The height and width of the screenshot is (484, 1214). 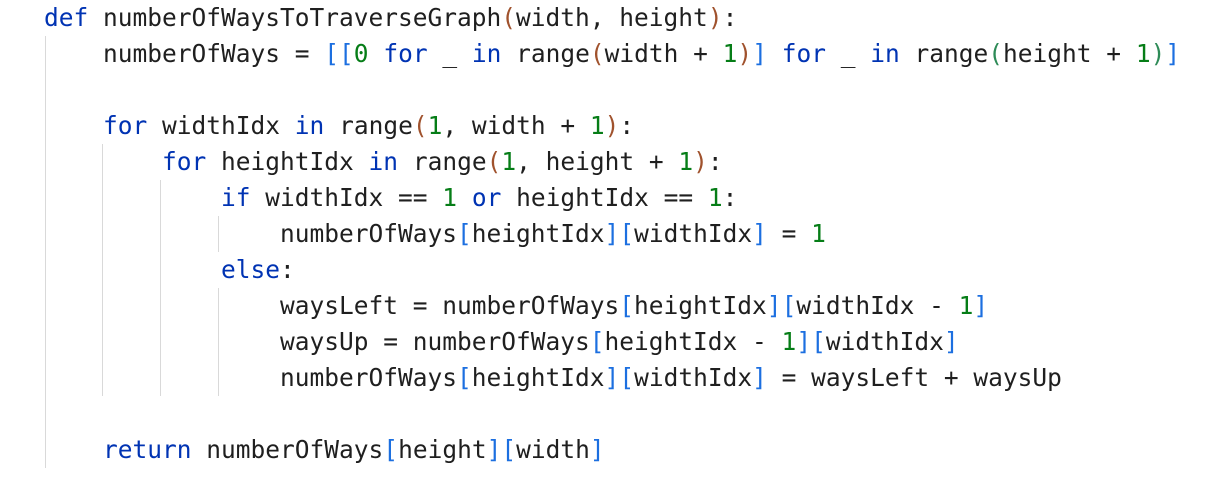 What do you see at coordinates (693, 341) in the screenshot?
I see `code-token: heightIdx -` at bounding box center [693, 341].